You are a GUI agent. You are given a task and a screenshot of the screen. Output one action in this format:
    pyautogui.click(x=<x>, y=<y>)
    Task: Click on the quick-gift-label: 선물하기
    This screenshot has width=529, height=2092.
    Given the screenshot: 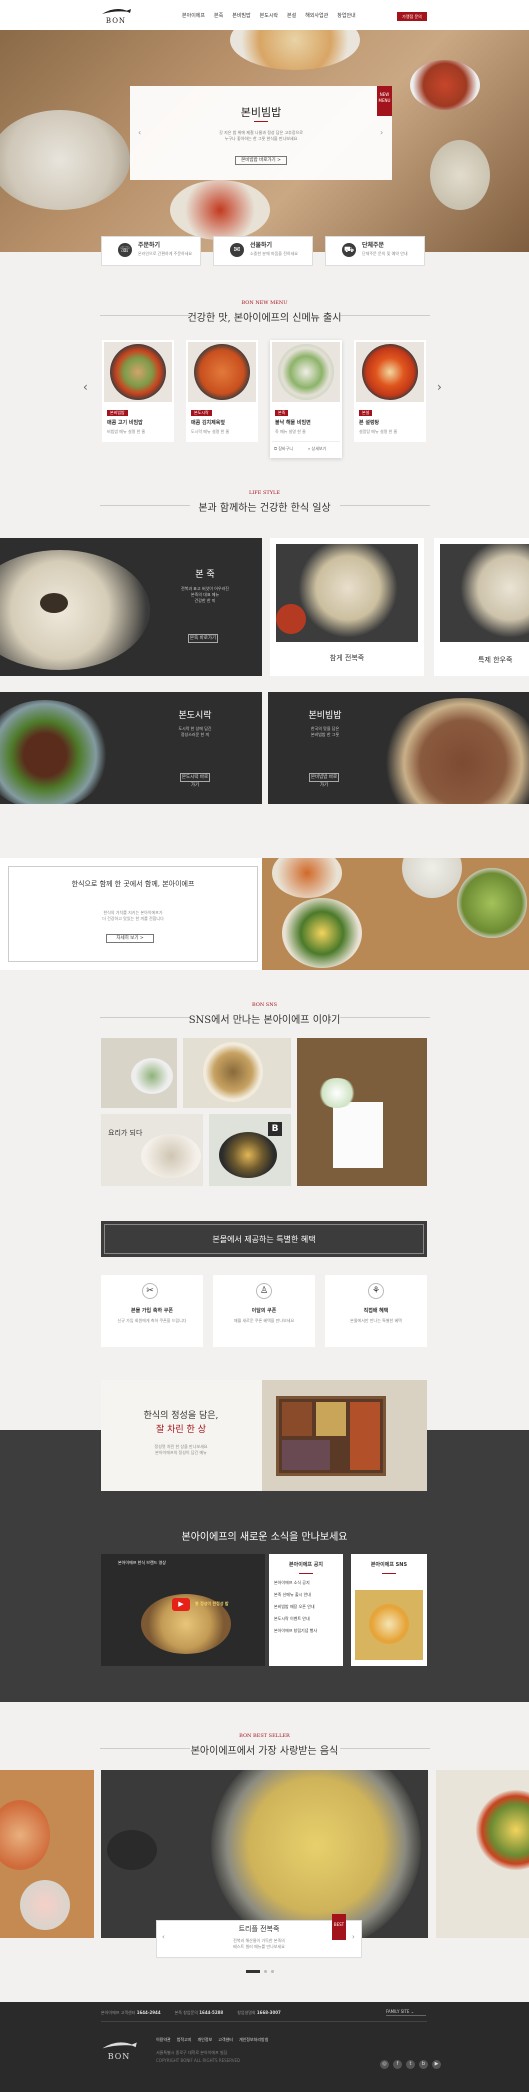 What is the action you would take?
    pyautogui.click(x=261, y=245)
    